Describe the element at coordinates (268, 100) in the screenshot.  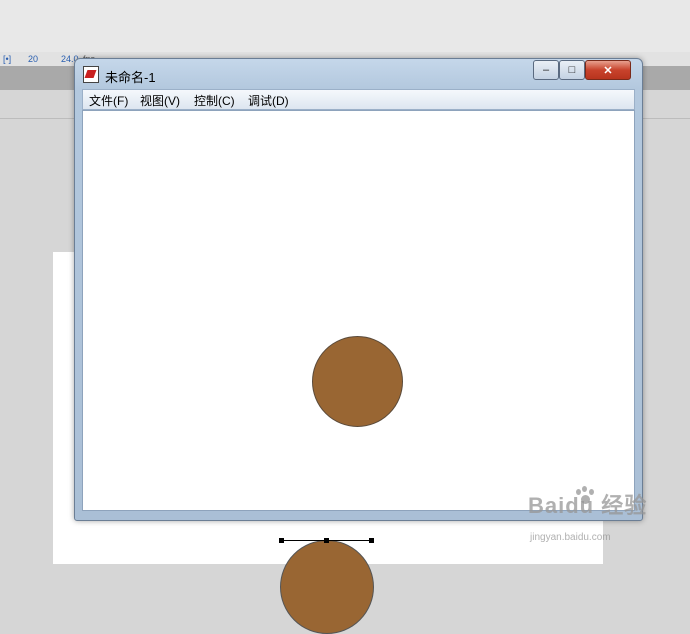
I see `menu-debug: 调试(D)` at that location.